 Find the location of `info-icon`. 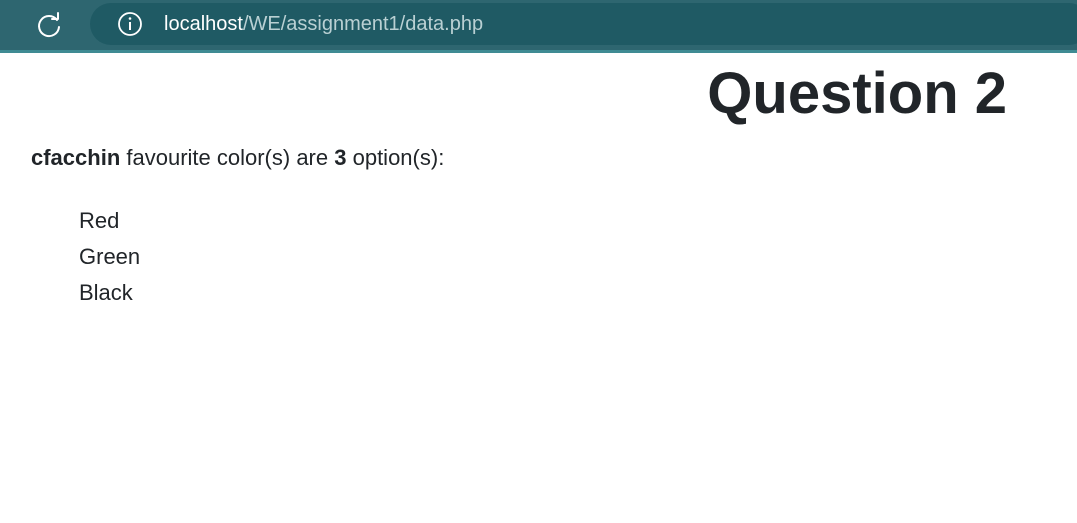

info-icon is located at coordinates (130, 24).